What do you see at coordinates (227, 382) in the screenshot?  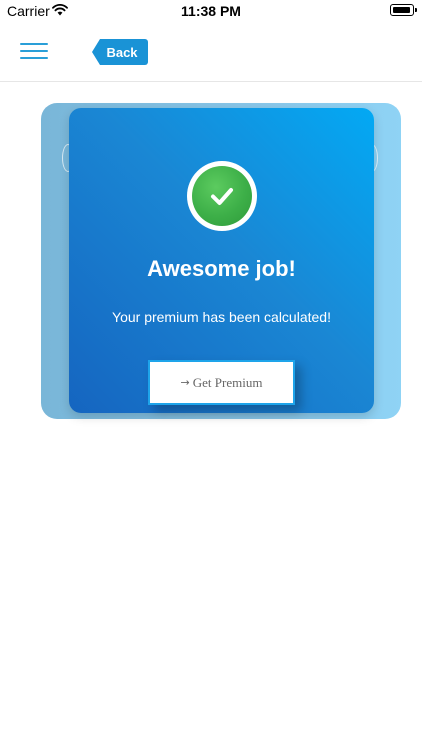 I see `get-premium-label: Get Premium` at bounding box center [227, 382].